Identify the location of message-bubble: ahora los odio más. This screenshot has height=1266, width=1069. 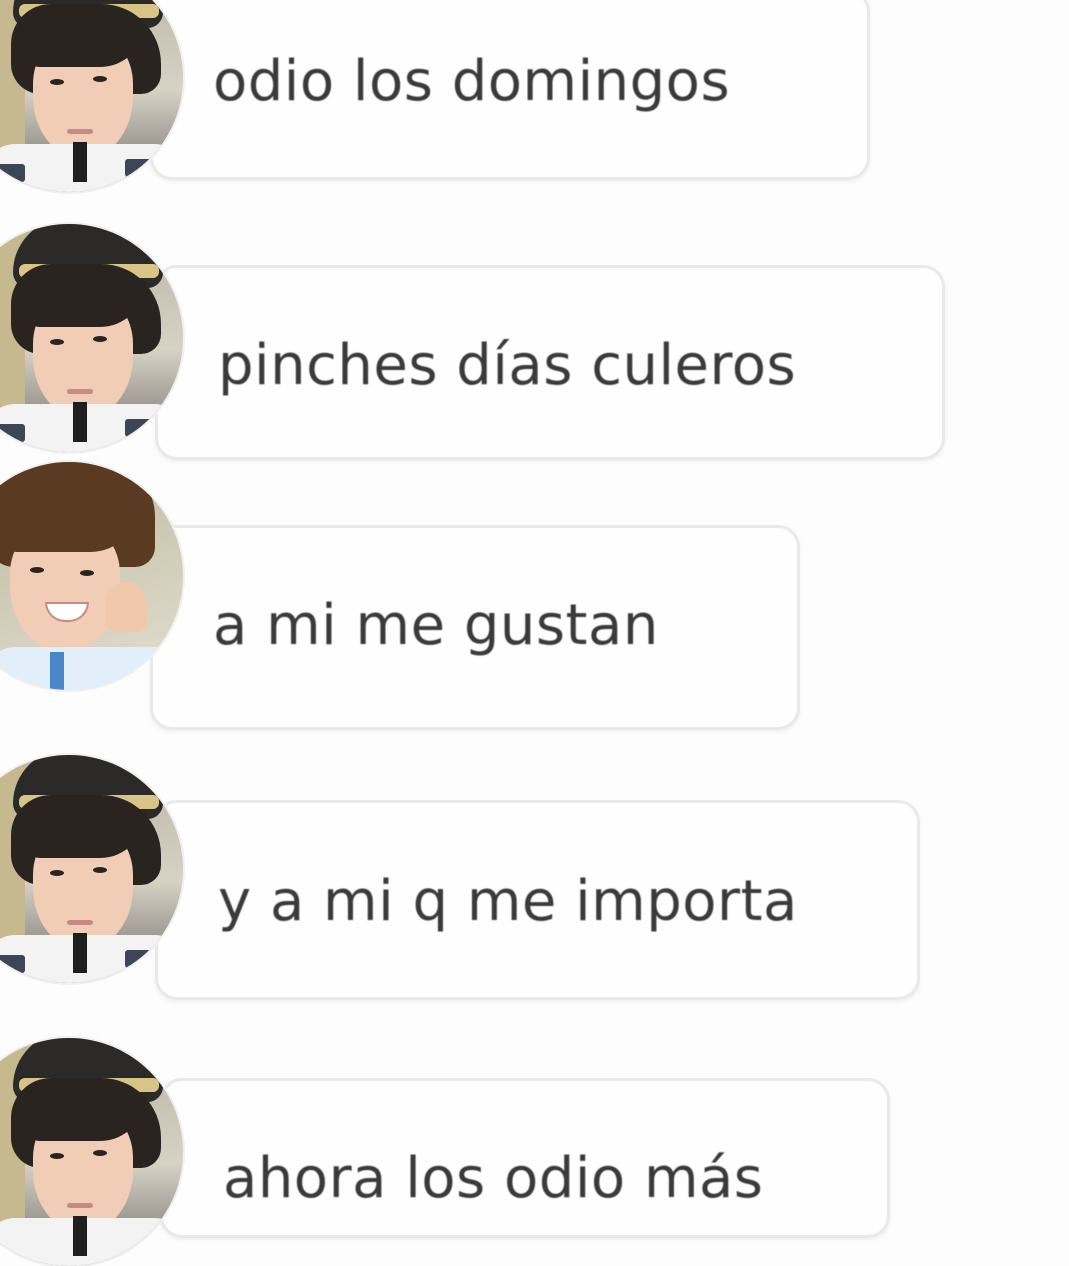
(525, 1158).